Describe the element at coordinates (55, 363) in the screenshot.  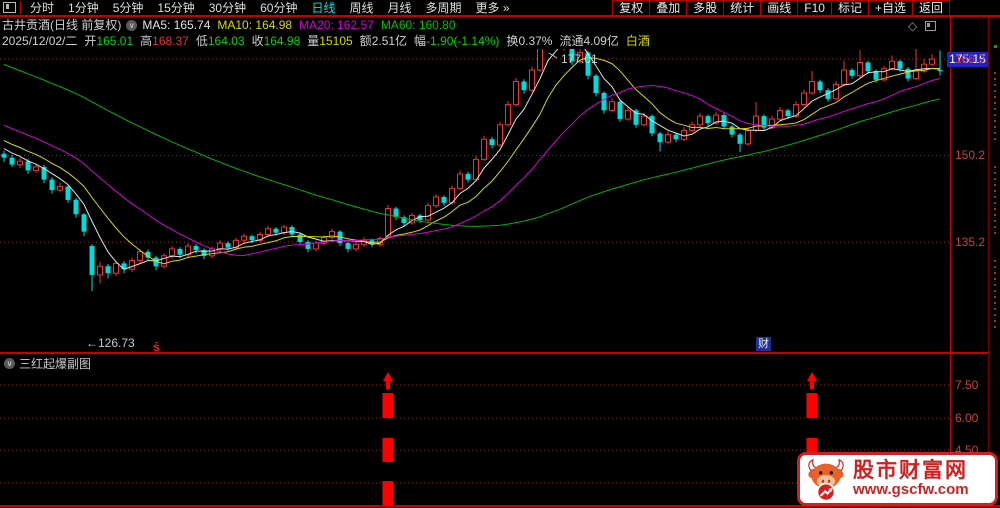
I see `subchart-title: 三红起爆副图` at that location.